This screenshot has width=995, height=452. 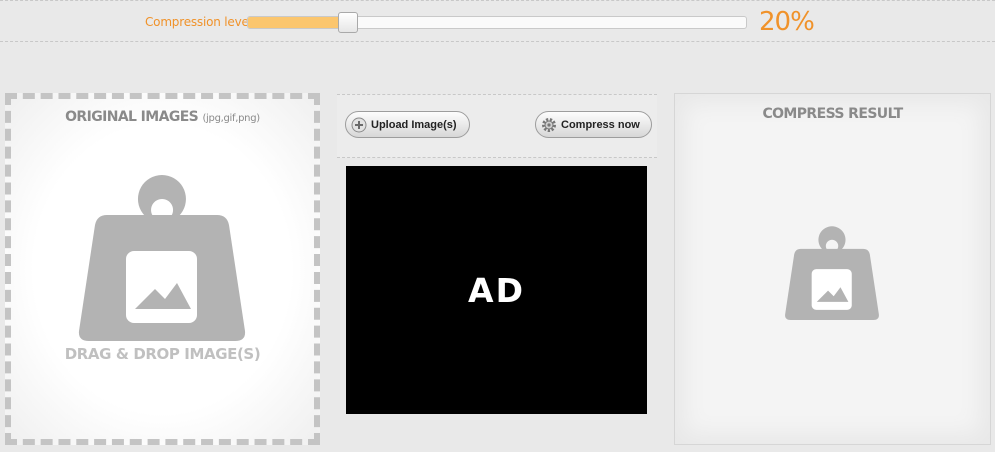 What do you see at coordinates (298, 22) in the screenshot?
I see `slider-fill` at bounding box center [298, 22].